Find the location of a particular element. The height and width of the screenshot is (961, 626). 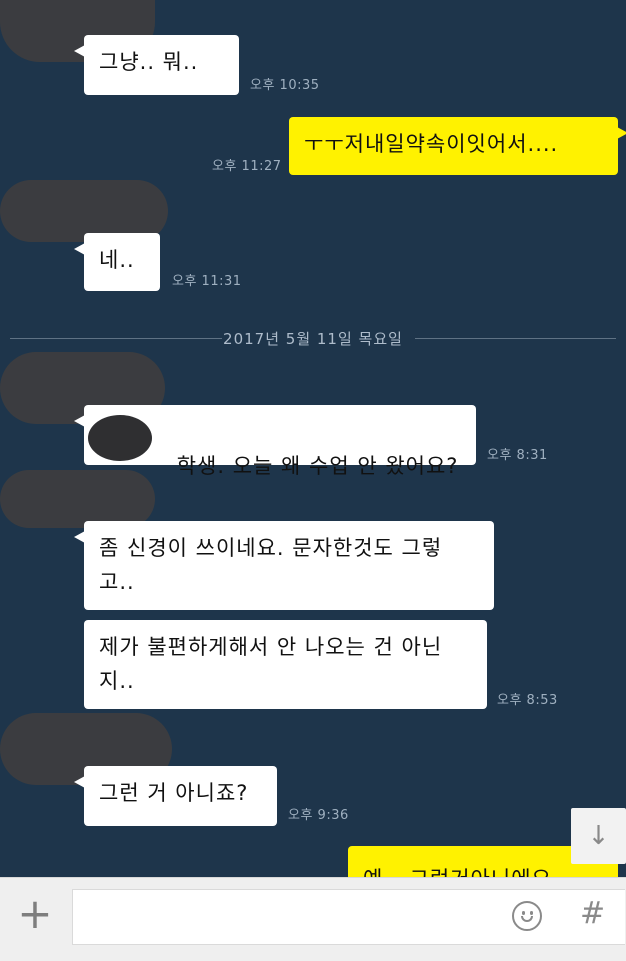

smiley-icon is located at coordinates (527, 916).